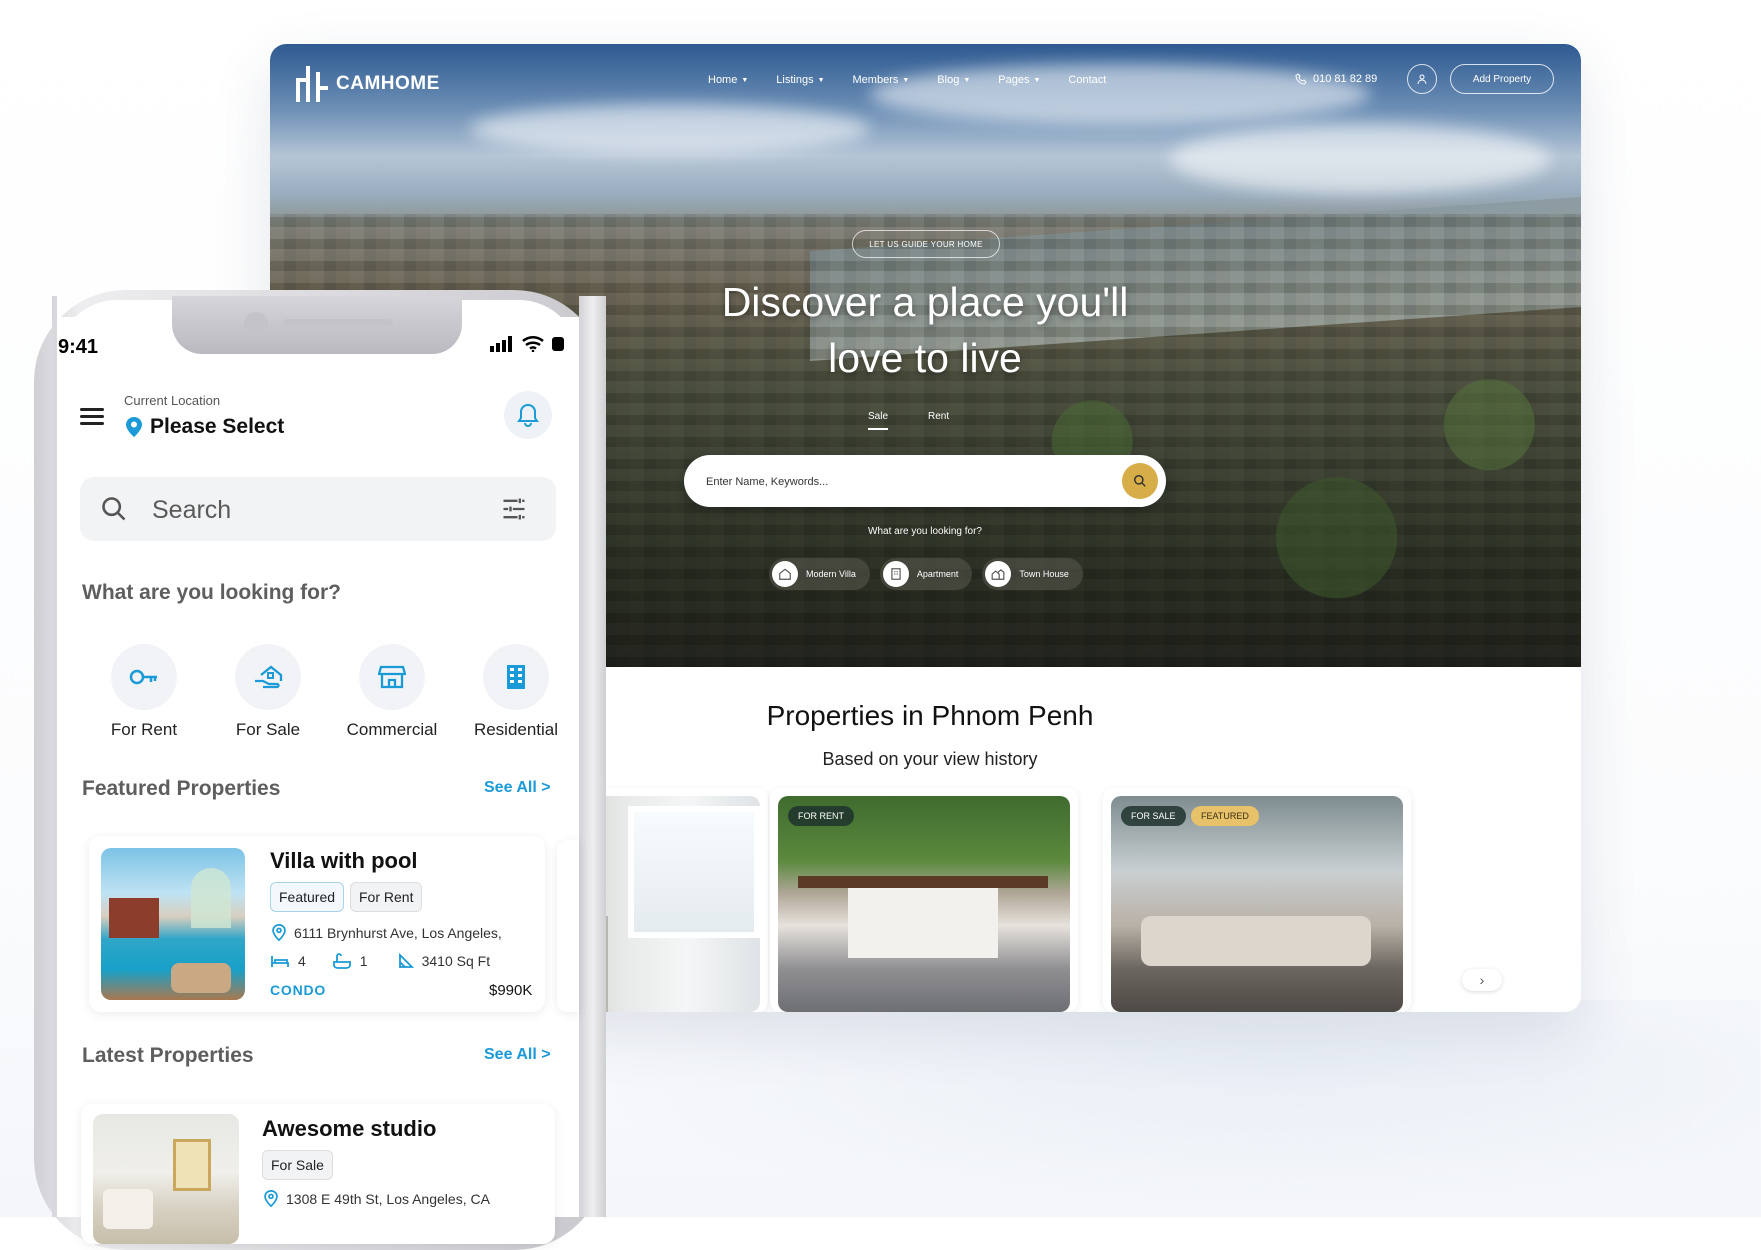 Image resolution: width=1761 pixels, height=1250 pixels. I want to click on hamburger-menu-icon, so click(92, 417).